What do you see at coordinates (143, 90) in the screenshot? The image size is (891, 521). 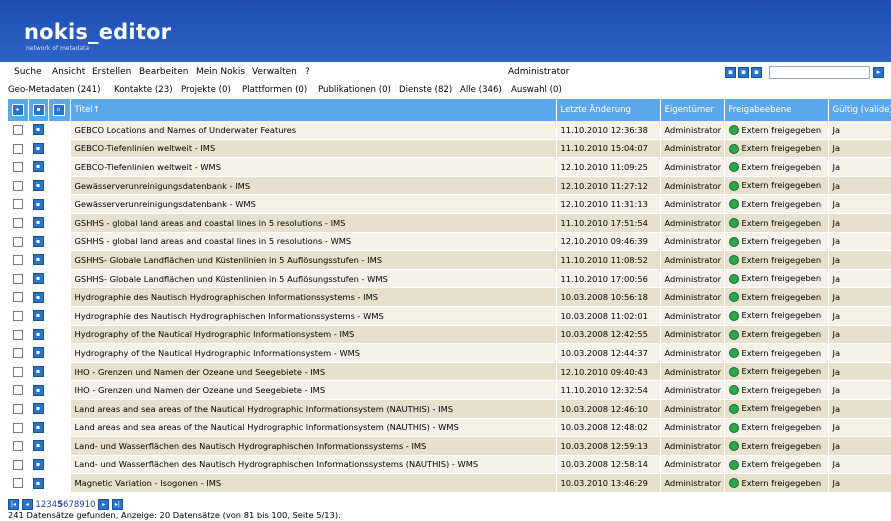 I see `tab-kontakte: Kontakte (23)` at bounding box center [143, 90].